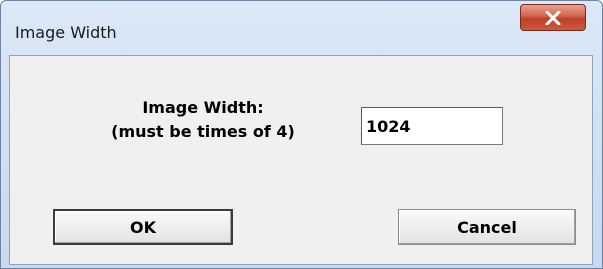  What do you see at coordinates (432, 126) in the screenshot?
I see `image-width-input` at bounding box center [432, 126].